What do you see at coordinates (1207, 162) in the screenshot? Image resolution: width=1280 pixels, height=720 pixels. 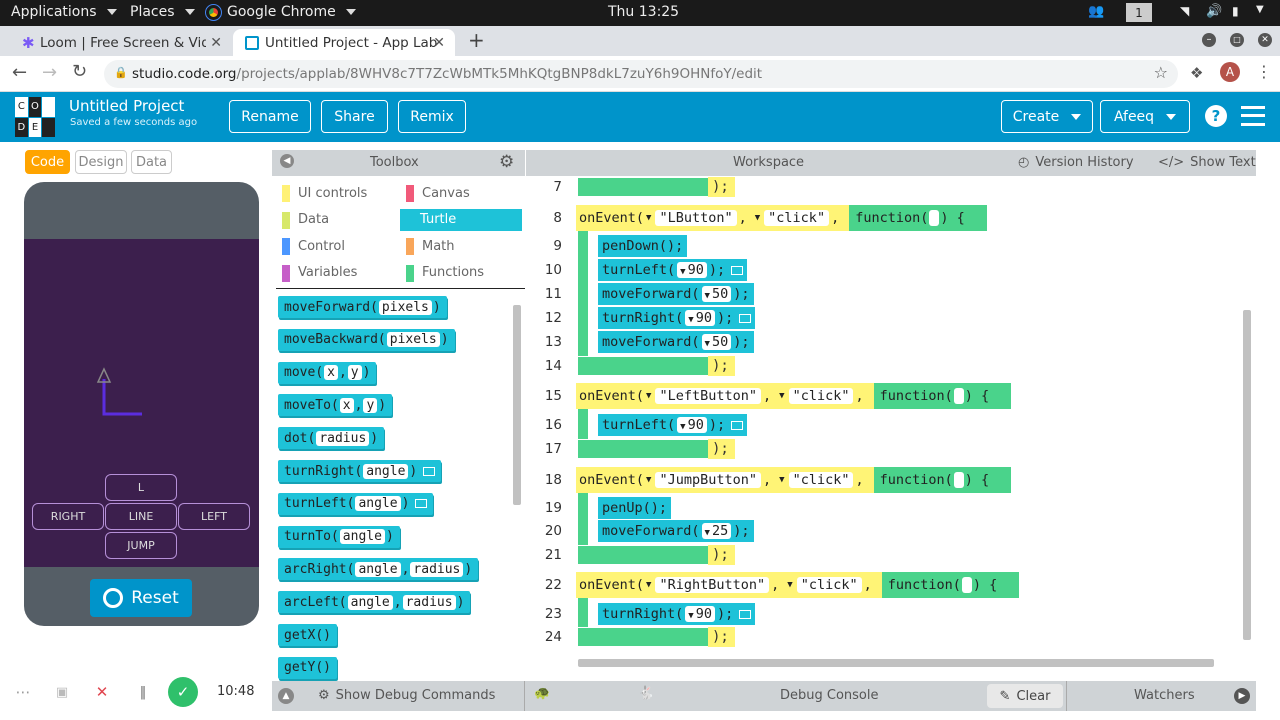 I see `show-text-button: </> Show Text` at bounding box center [1207, 162].